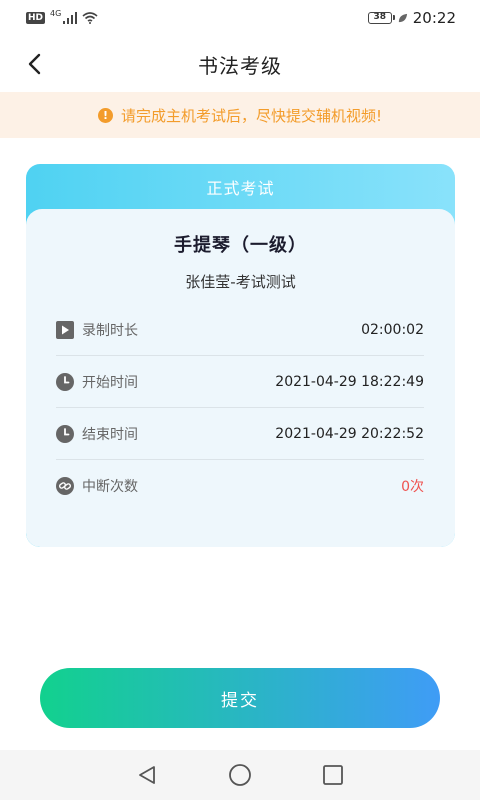  What do you see at coordinates (65, 329) in the screenshot?
I see `play-icon` at bounding box center [65, 329].